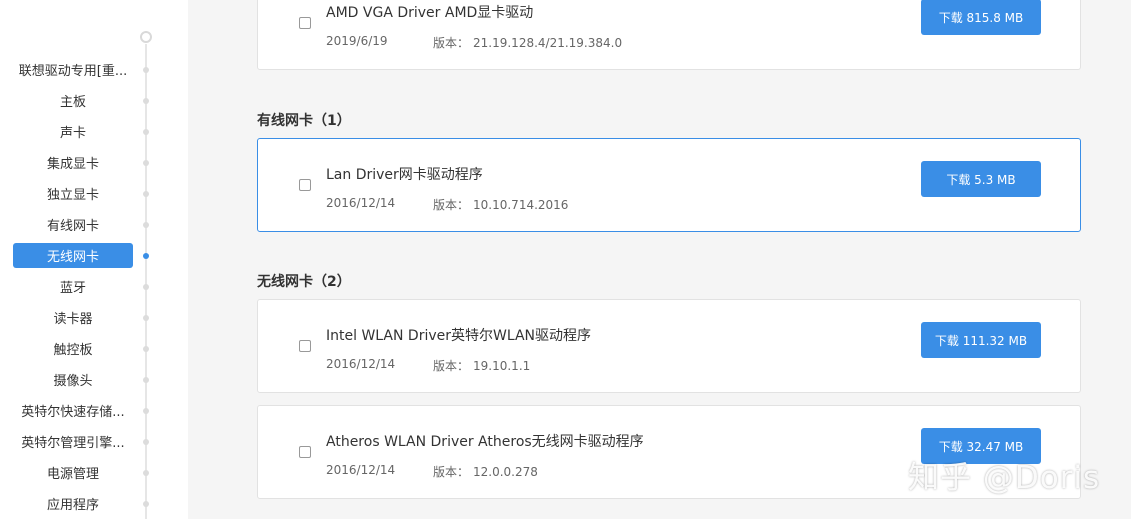  I want to click on sidebar-item-label: 独立显卡, so click(72, 195).